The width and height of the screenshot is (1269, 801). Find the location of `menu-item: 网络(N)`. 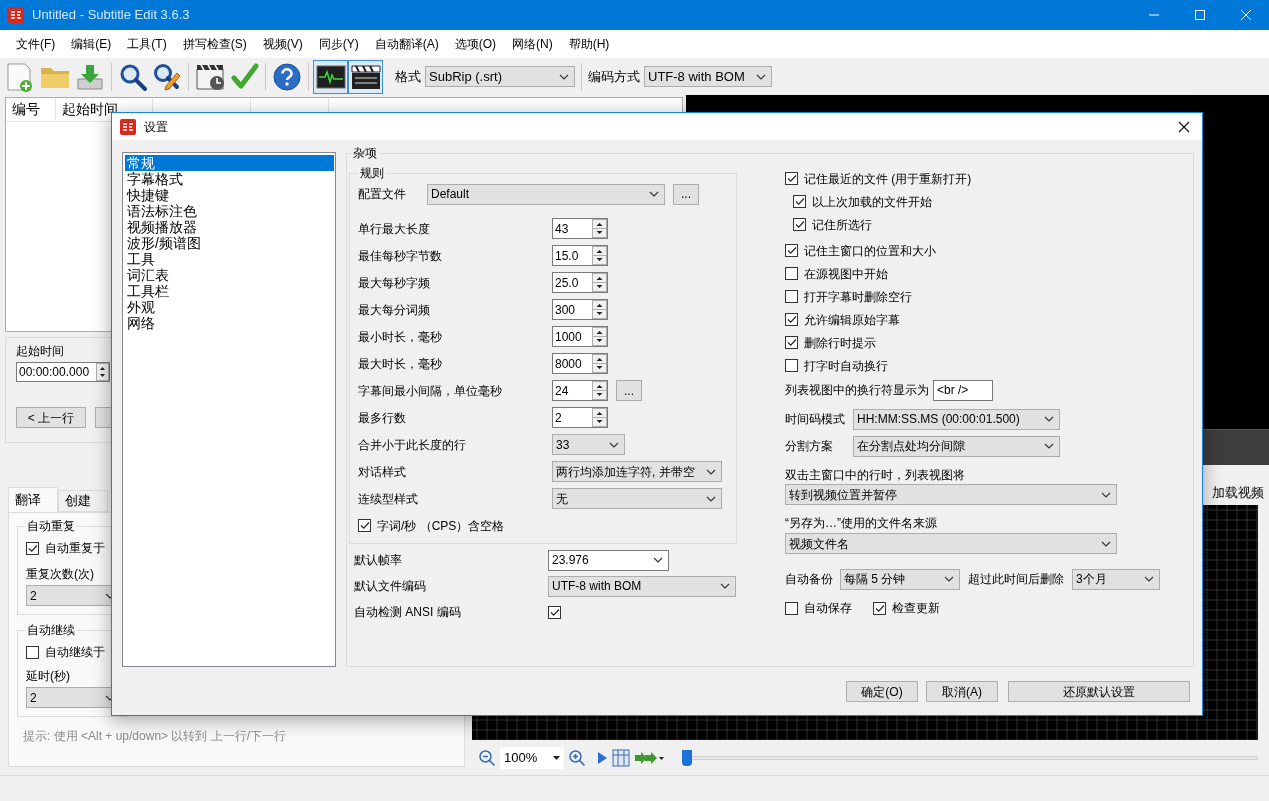

menu-item: 网络(N) is located at coordinates (532, 44).